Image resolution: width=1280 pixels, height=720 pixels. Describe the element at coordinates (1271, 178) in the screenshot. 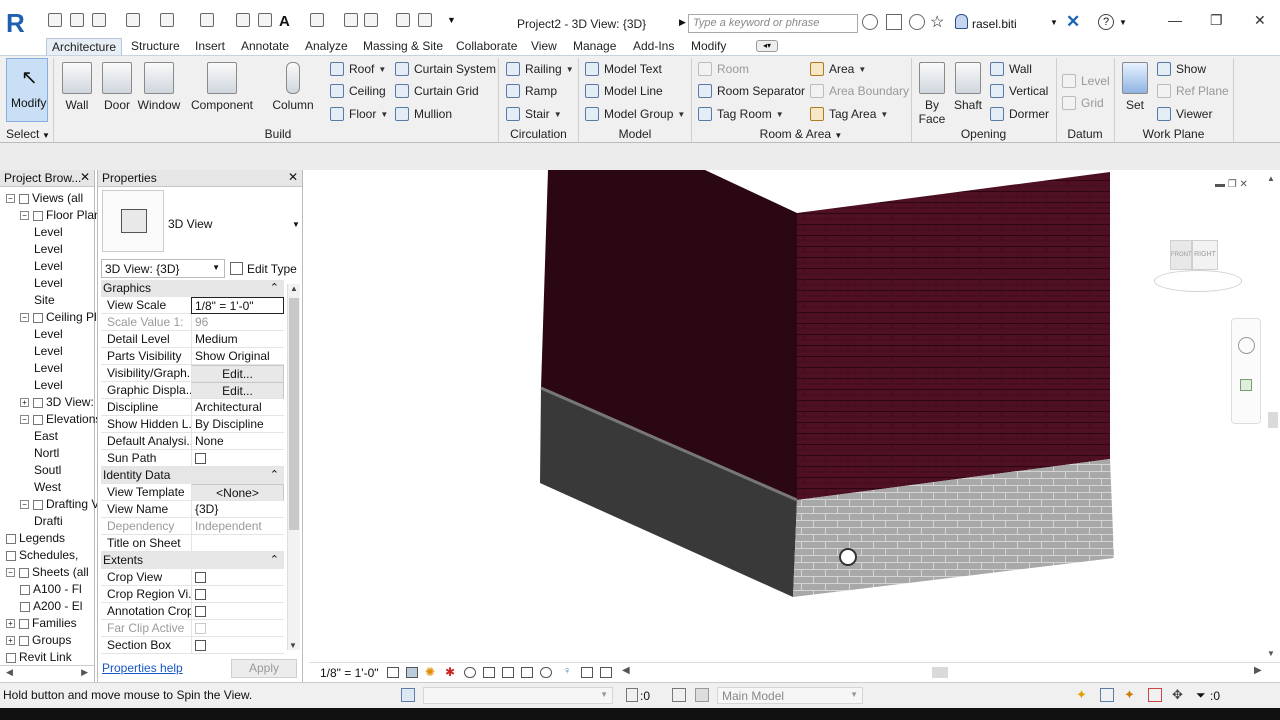

I see `scroll-up-icon: ▲` at that location.